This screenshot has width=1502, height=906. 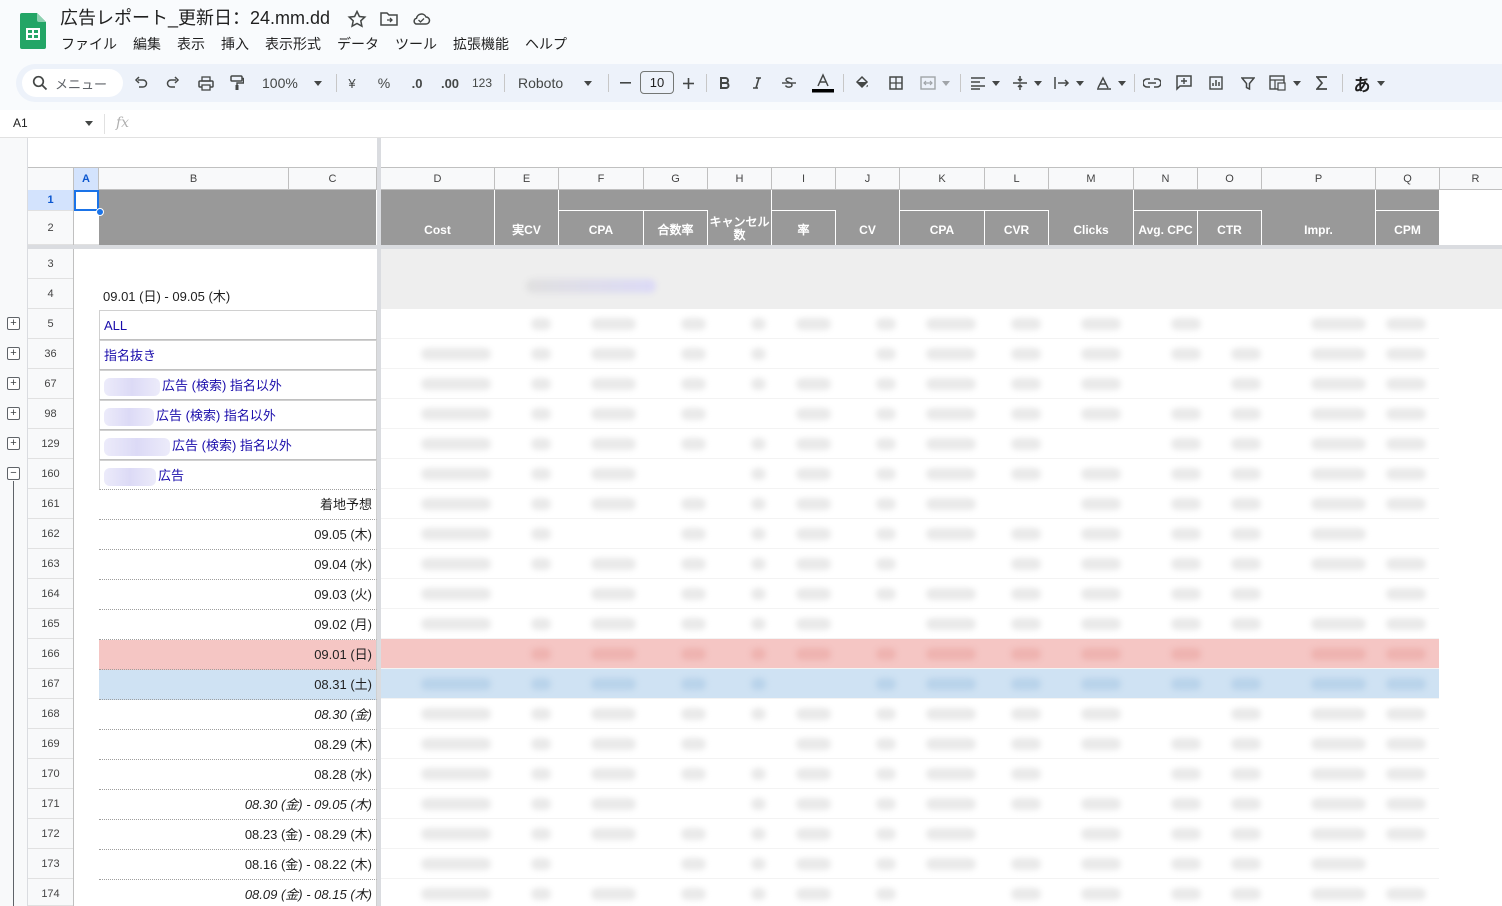 I want to click on row-header: 4, so click(x=50, y=294).